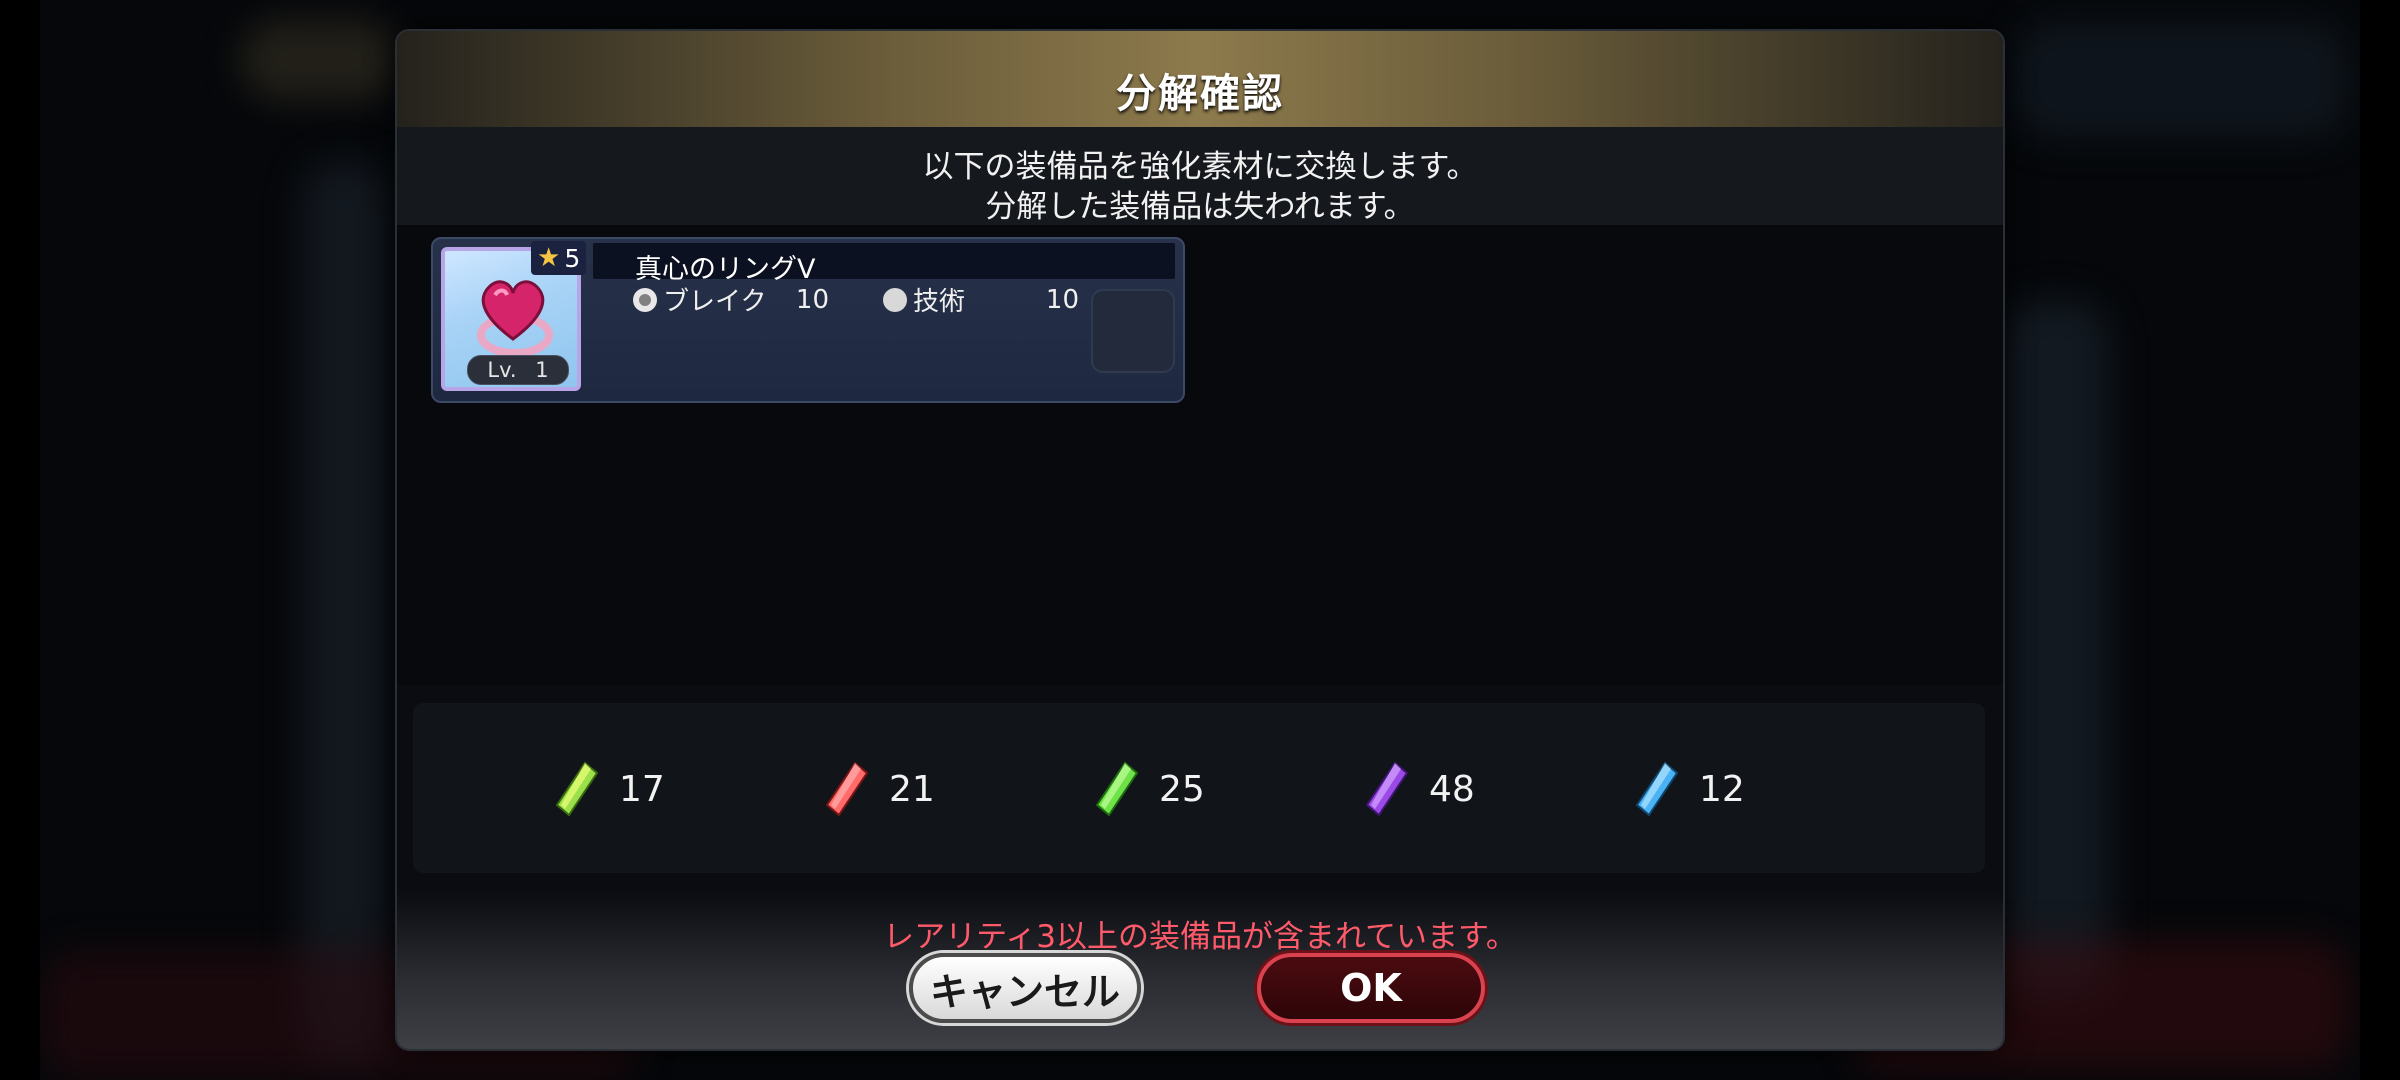 The image size is (2400, 1080). Describe the element at coordinates (1688, 789) in the screenshot. I see `material-item: 12` at that location.